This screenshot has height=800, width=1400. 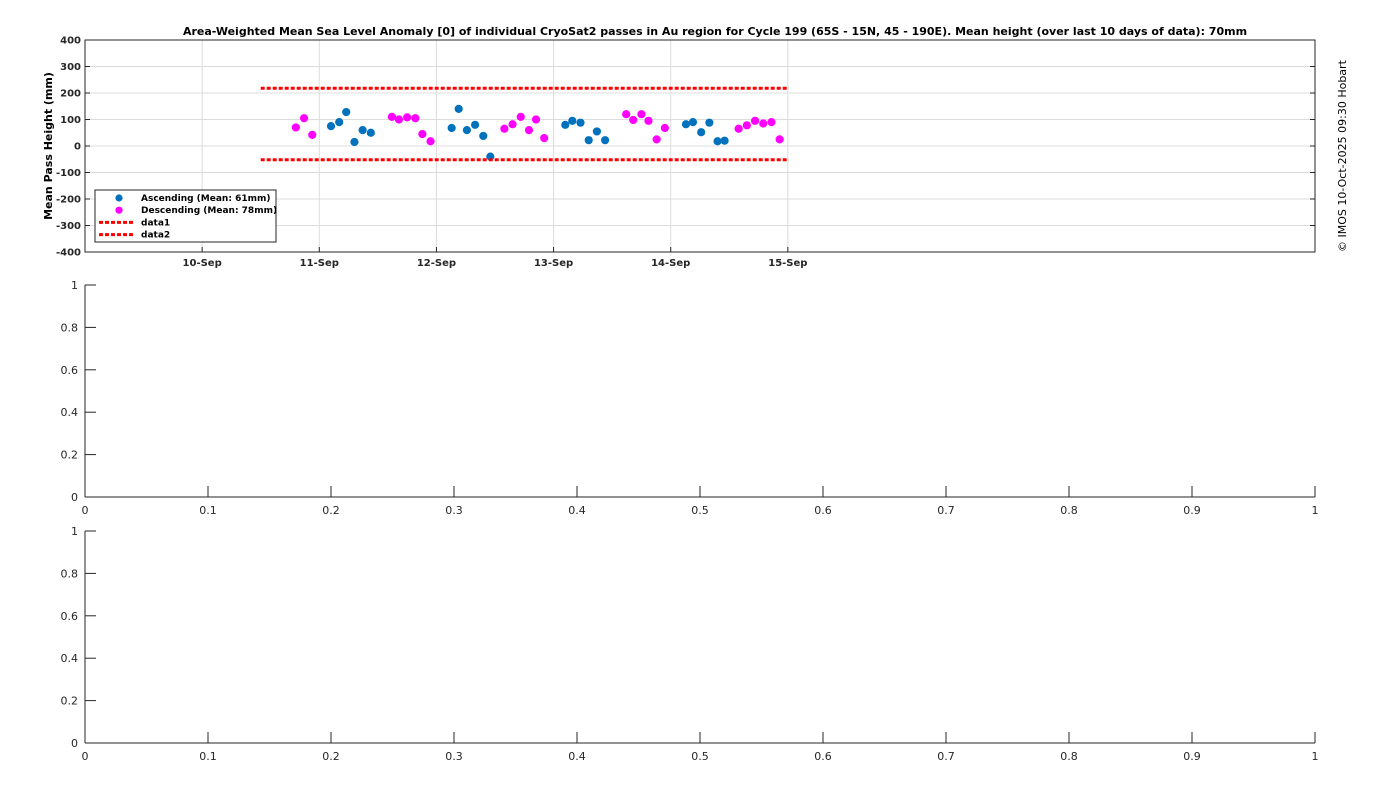 What do you see at coordinates (70, 120) in the screenshot?
I see `y-tick-label: 100` at bounding box center [70, 120].